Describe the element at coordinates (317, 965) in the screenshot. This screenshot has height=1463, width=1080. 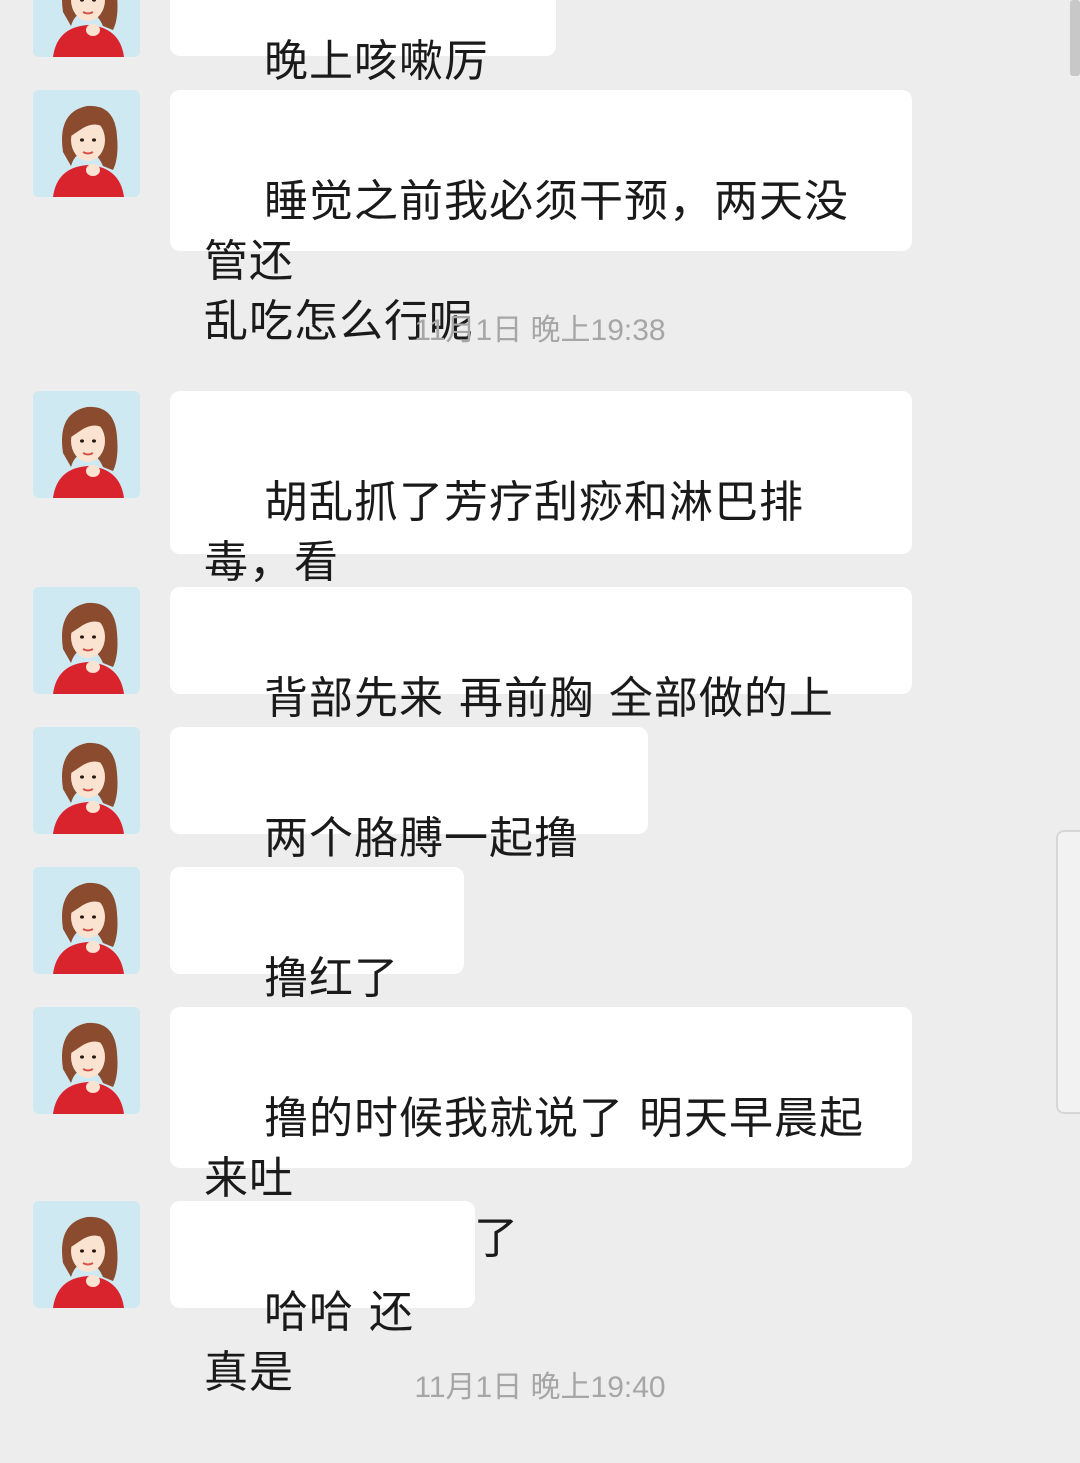
I see `message-bubble: 撸红了睡觉` at that location.